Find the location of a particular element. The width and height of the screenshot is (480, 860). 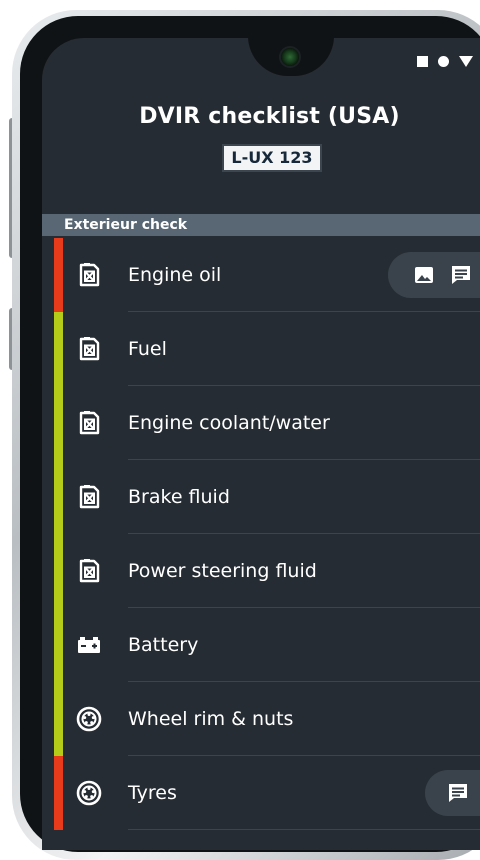

recent-apps-icon is located at coordinates (422, 61).